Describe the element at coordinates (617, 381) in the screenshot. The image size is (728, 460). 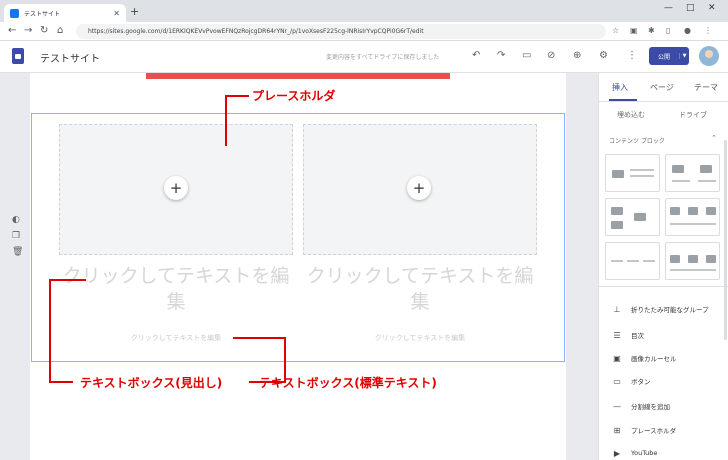
I see `button-icon: ▭` at that location.